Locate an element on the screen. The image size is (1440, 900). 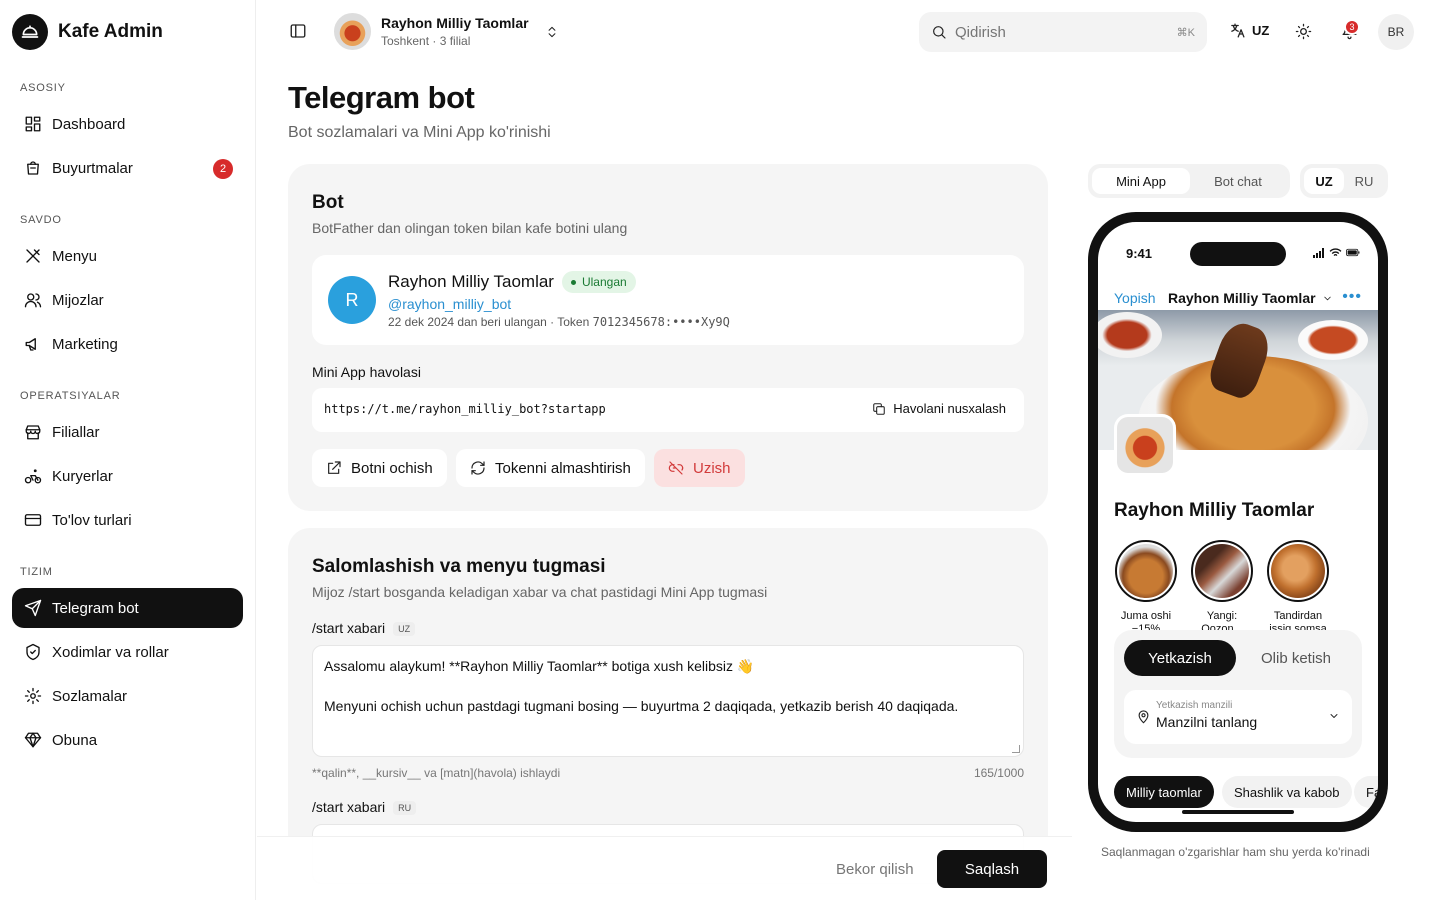
sidebar-item-dashboard: Dashboard is located at coordinates (127, 124).